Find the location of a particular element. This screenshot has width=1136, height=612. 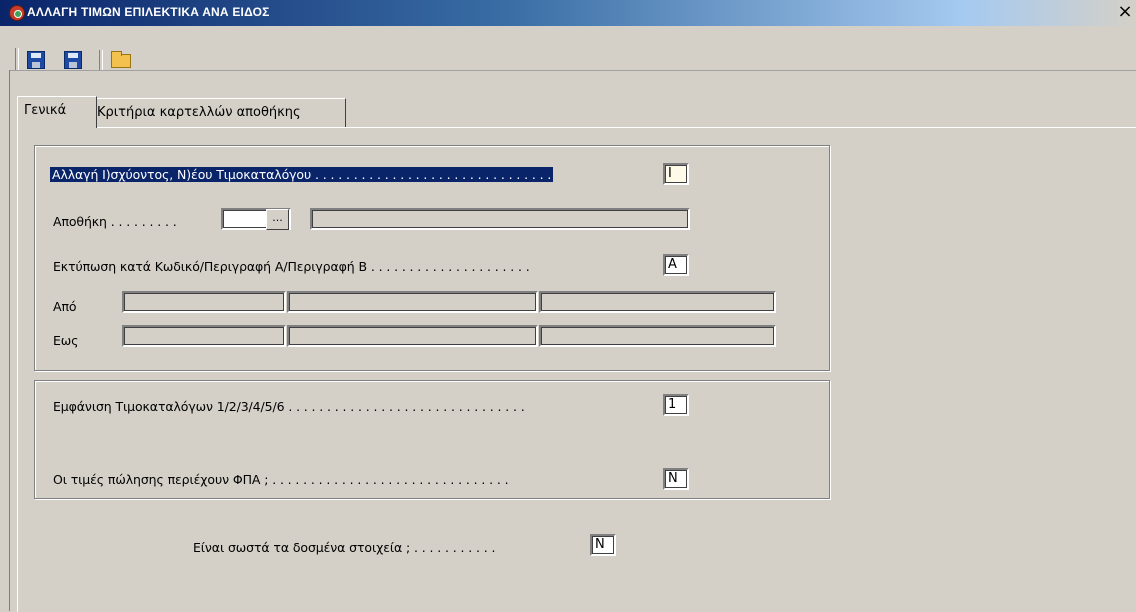

toolbar-grip is located at coordinates (17, 59).